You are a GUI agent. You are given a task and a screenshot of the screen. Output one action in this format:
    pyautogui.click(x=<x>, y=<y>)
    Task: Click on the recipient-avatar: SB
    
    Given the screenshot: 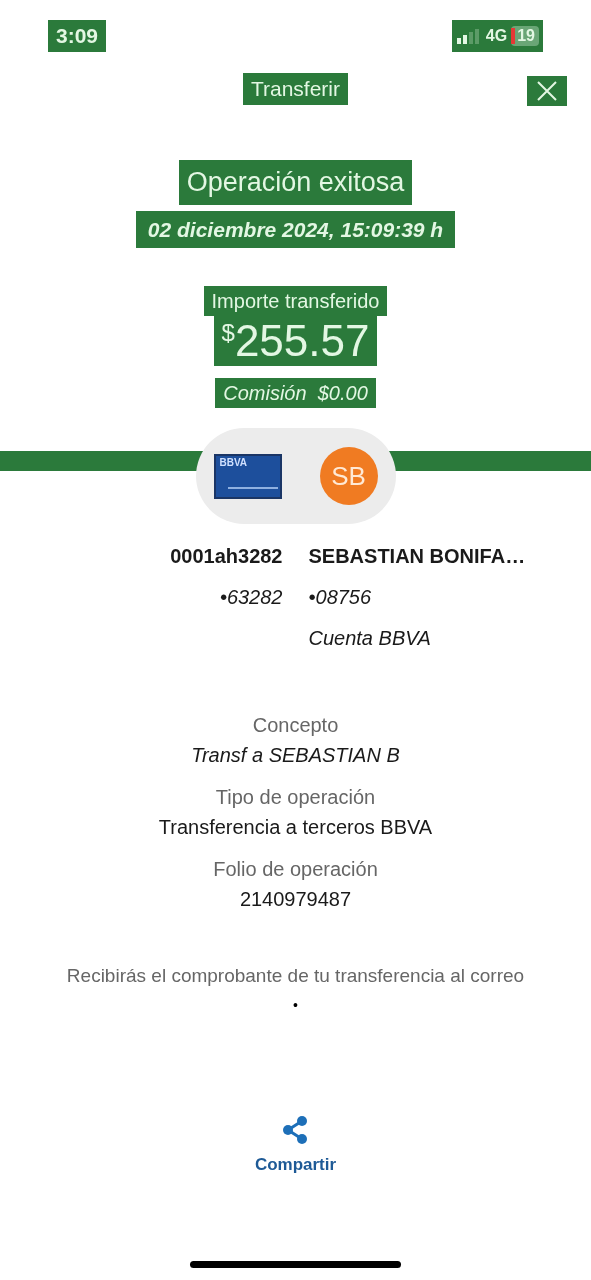 What is the action you would take?
    pyautogui.click(x=348, y=476)
    